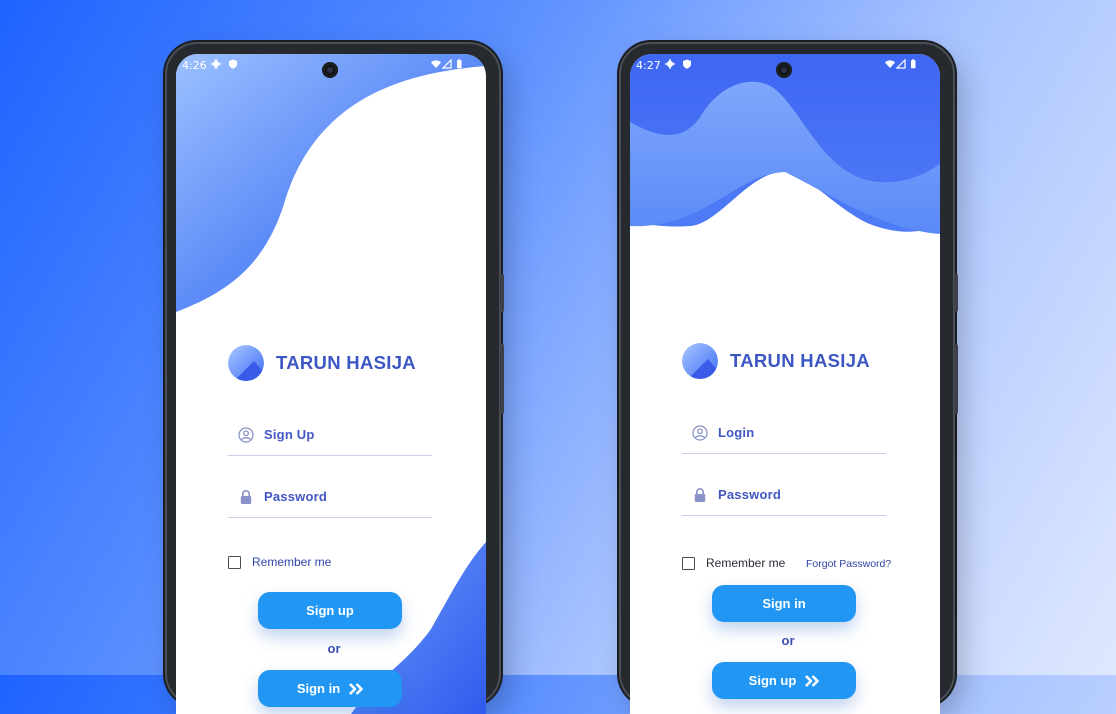 This screenshot has height=714, width=1116. I want to click on username-placeholder: Sign Up, so click(289, 434).